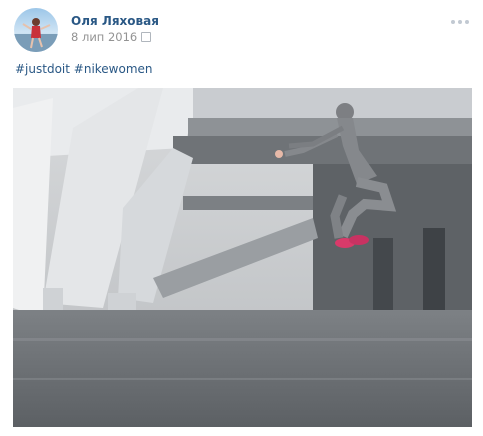 Image resolution: width=483 pixels, height=436 pixels. I want to click on hashtag-justdoit: #justdoit, so click(42, 69).